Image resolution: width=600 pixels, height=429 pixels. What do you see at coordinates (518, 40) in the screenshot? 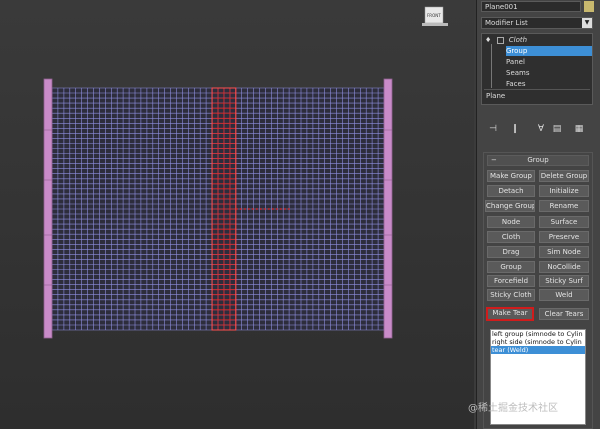
I see `modifier-cloth-label: Cloth` at bounding box center [518, 40].